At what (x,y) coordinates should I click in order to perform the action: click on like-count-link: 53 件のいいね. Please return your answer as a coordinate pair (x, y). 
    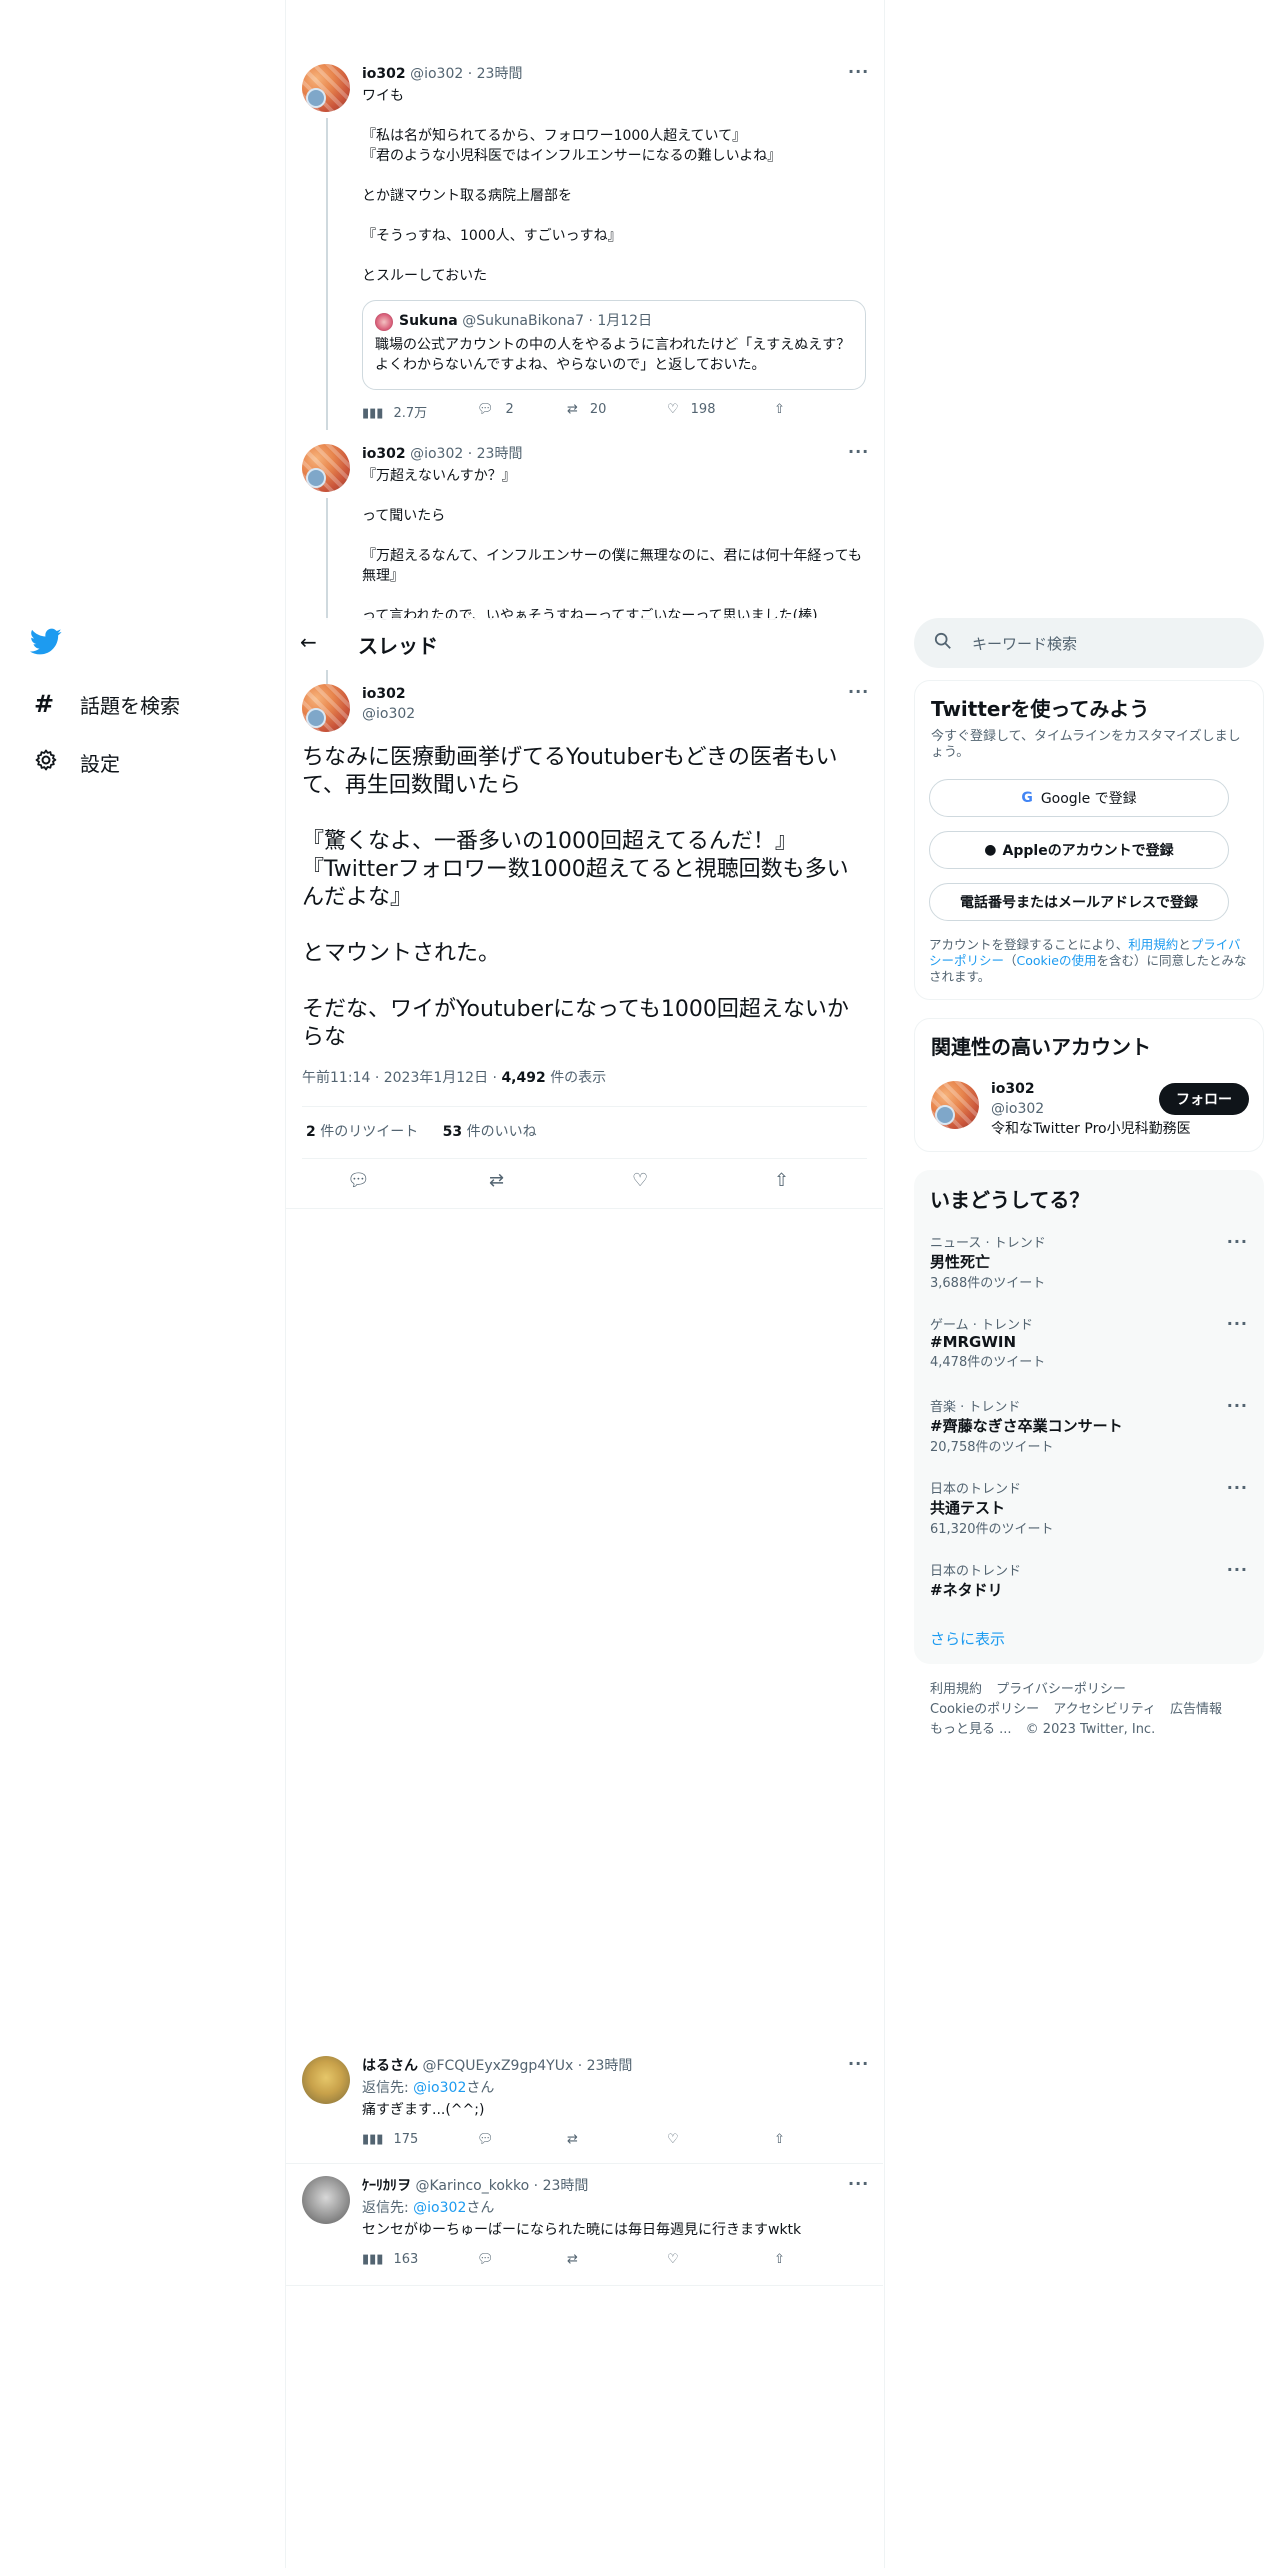
    Looking at the image, I should click on (490, 1132).